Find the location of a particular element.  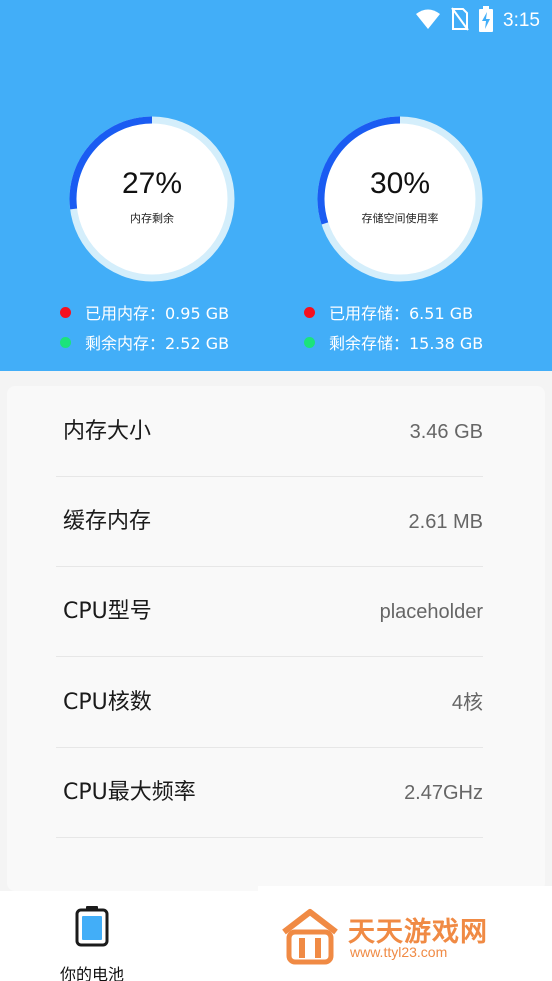

tab-your-battery-label: 你的电池 is located at coordinates (91, 973).